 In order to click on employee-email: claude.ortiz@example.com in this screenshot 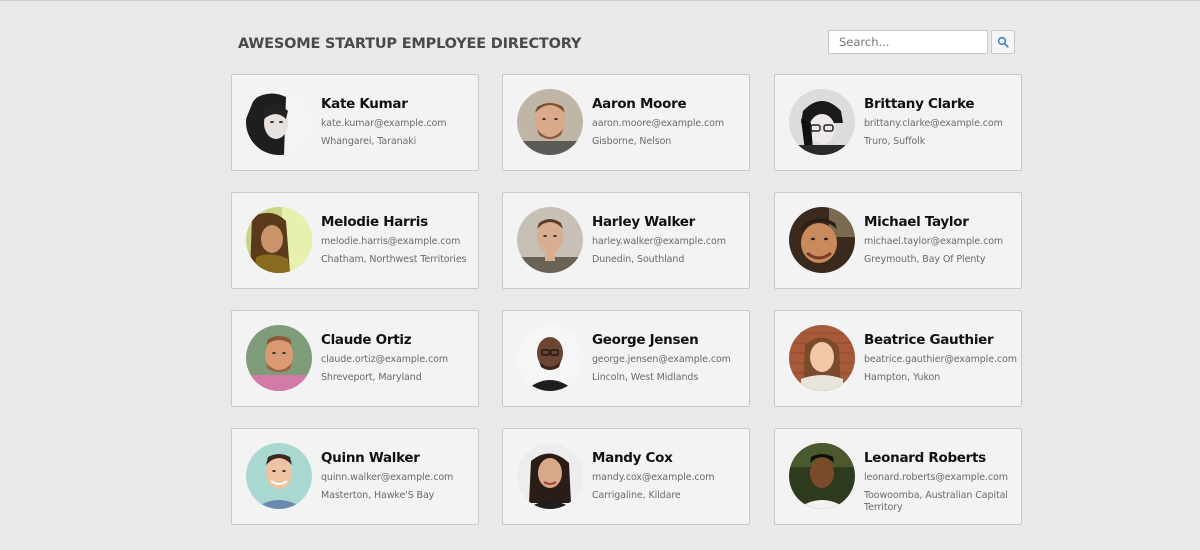, I will do `click(384, 359)`.